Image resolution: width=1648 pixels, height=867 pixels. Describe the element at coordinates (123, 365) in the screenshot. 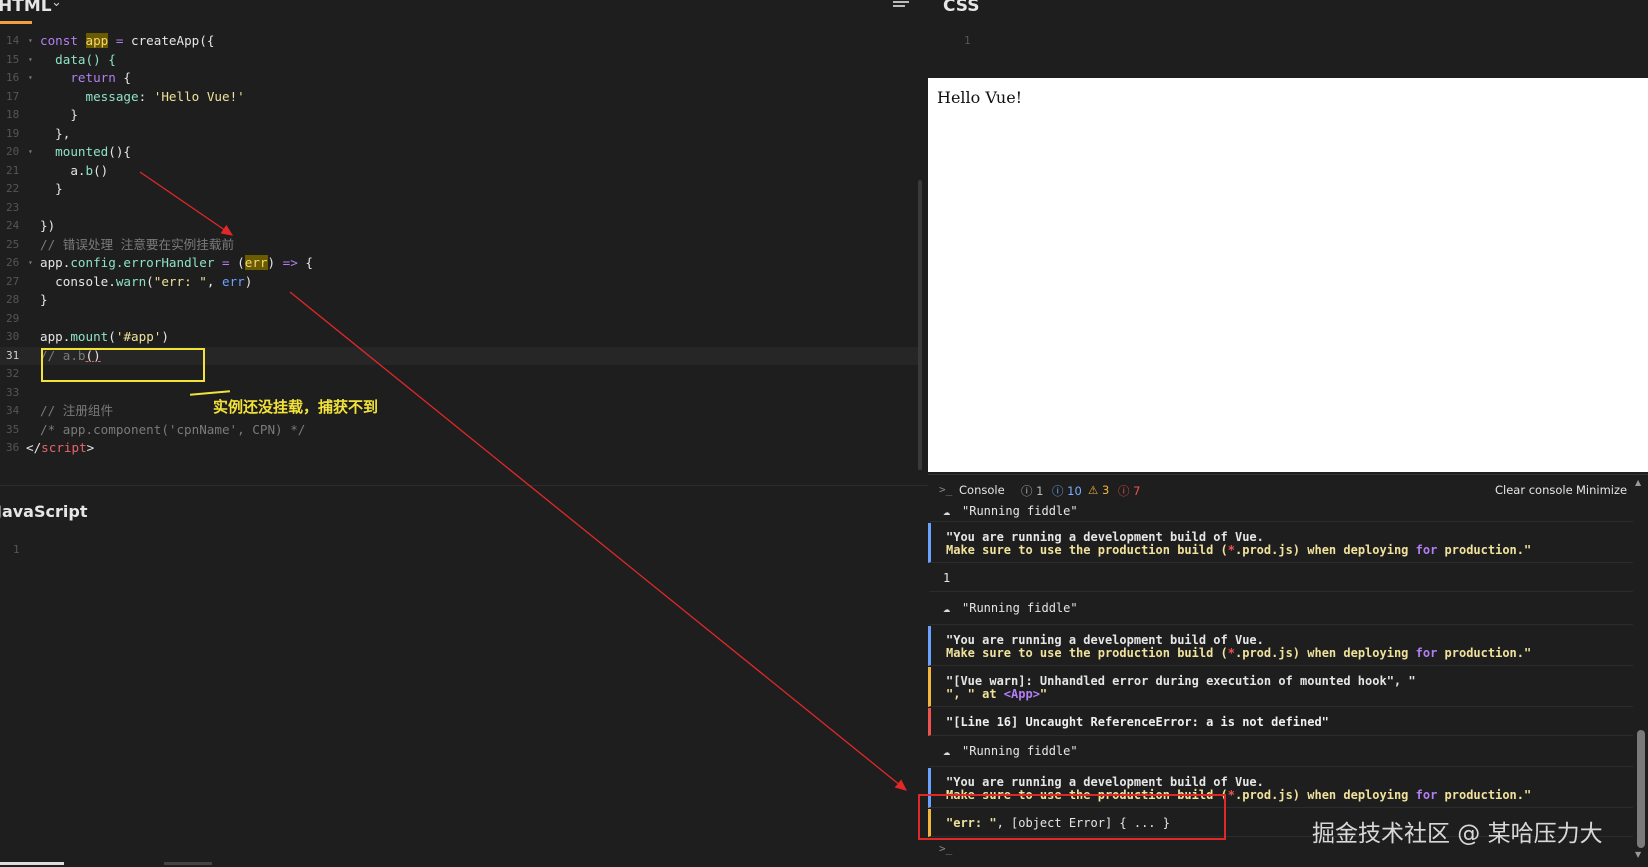

I see `annotation-yellow-box` at that location.